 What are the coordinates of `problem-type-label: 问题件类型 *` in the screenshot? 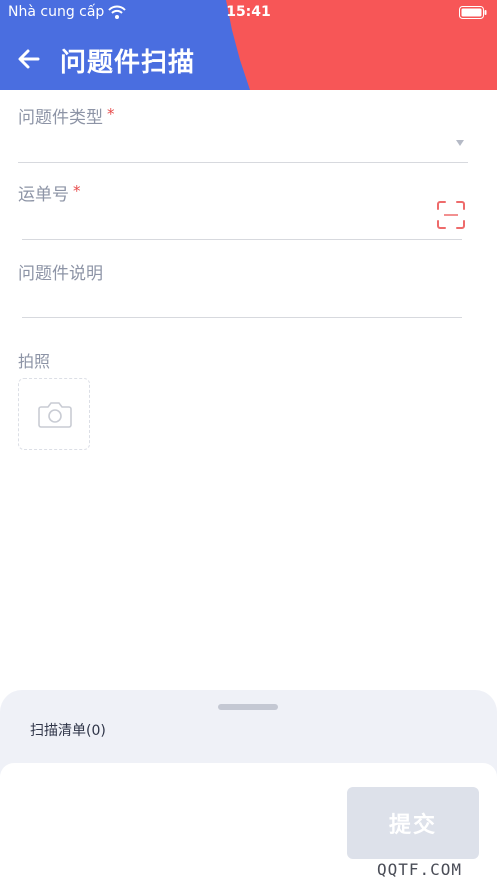 It's located at (66, 115).